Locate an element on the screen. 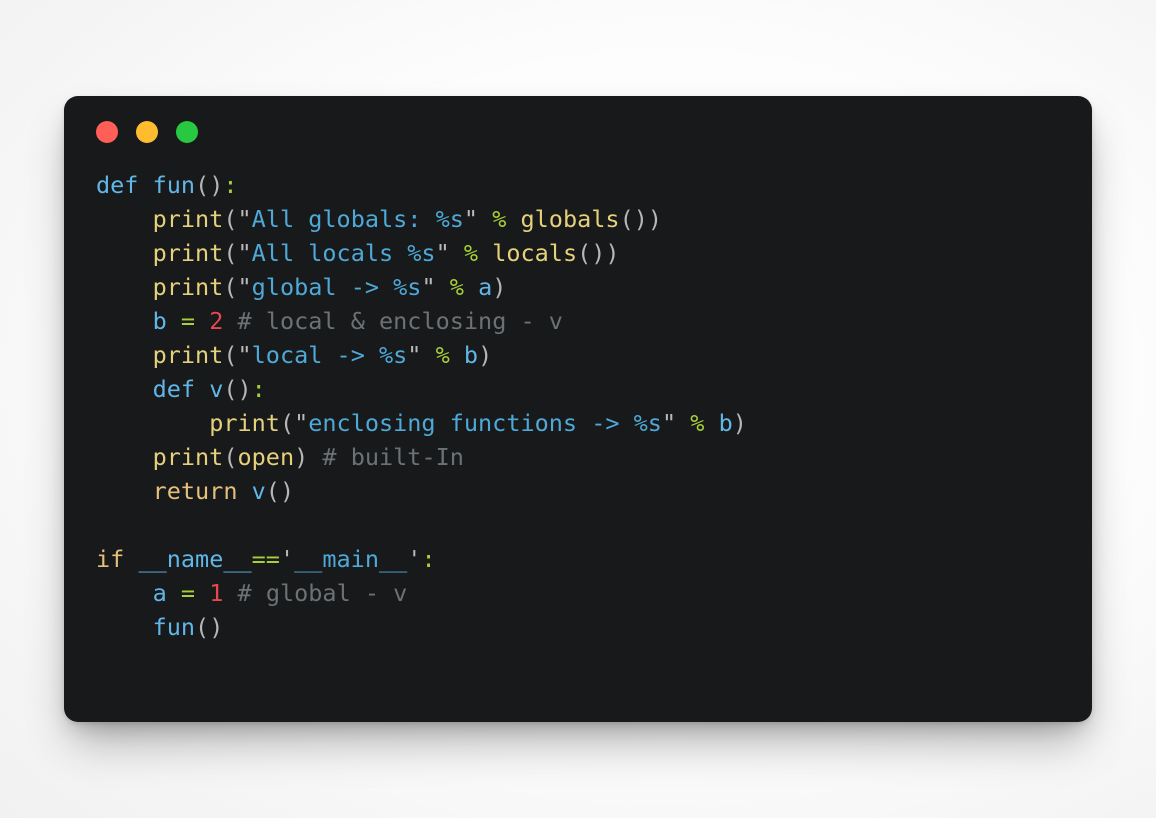 The image size is (1156, 818). traffic-light-controls is located at coordinates (147, 132).